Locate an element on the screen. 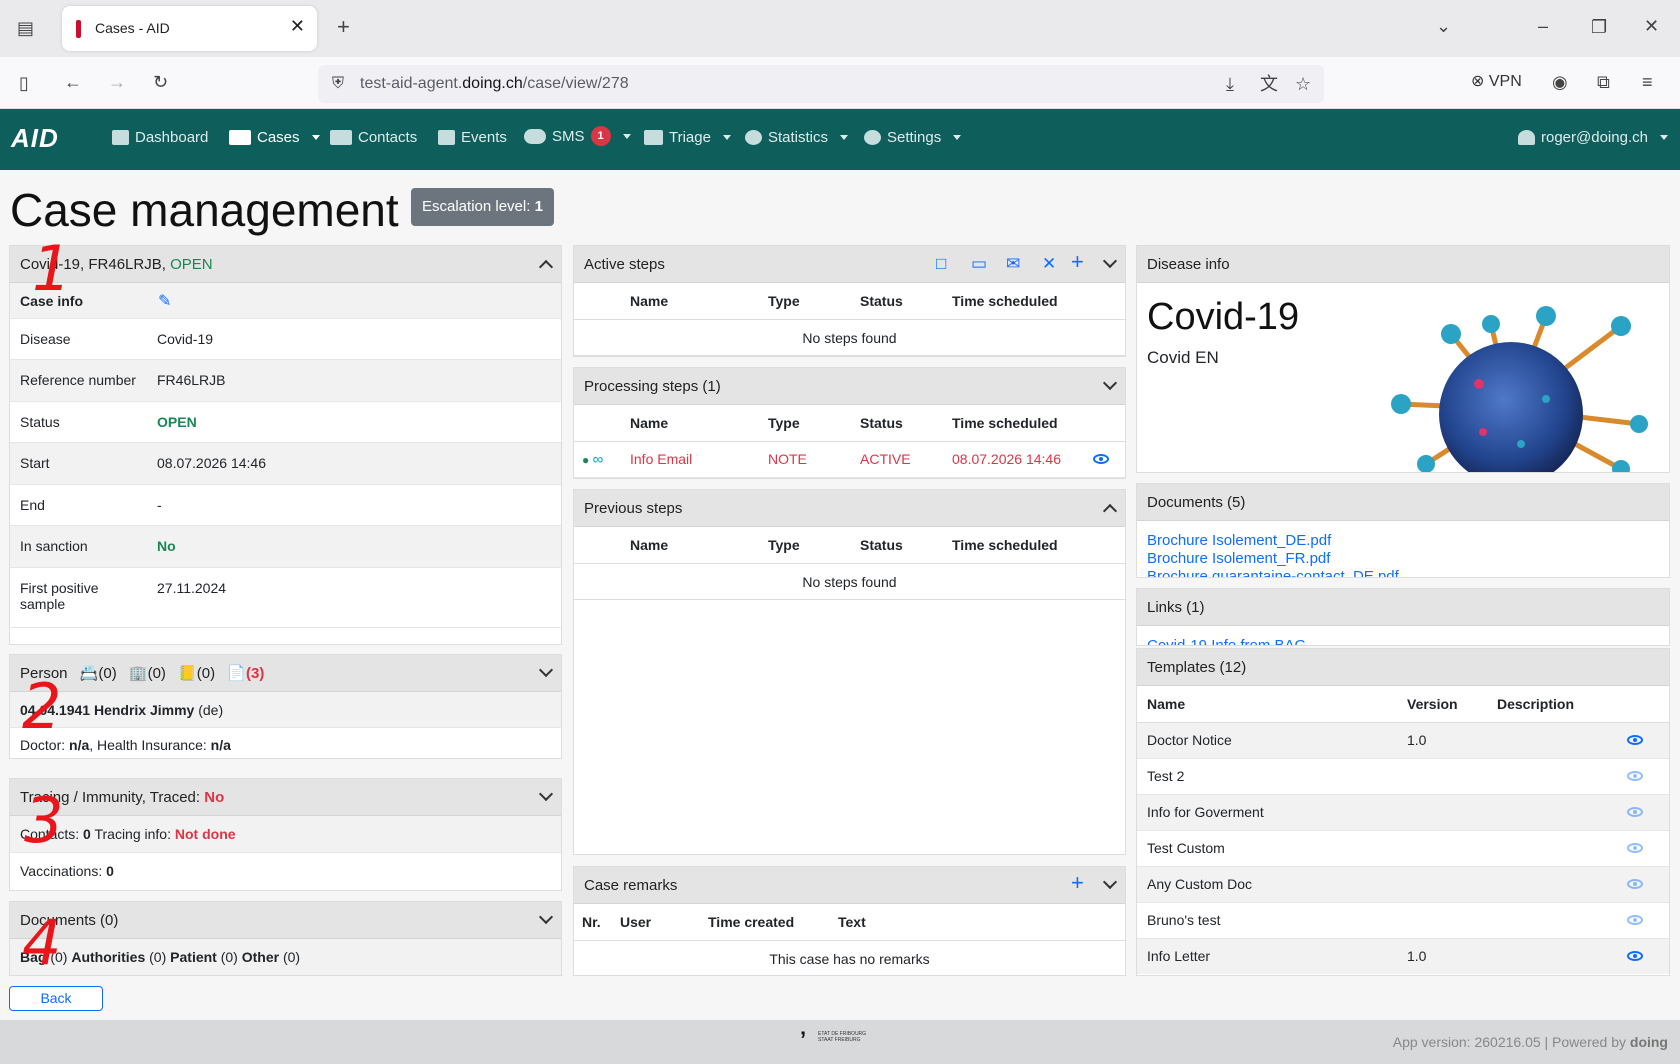  table-row: Info Letter 1.0 is located at coordinates (1403, 956).